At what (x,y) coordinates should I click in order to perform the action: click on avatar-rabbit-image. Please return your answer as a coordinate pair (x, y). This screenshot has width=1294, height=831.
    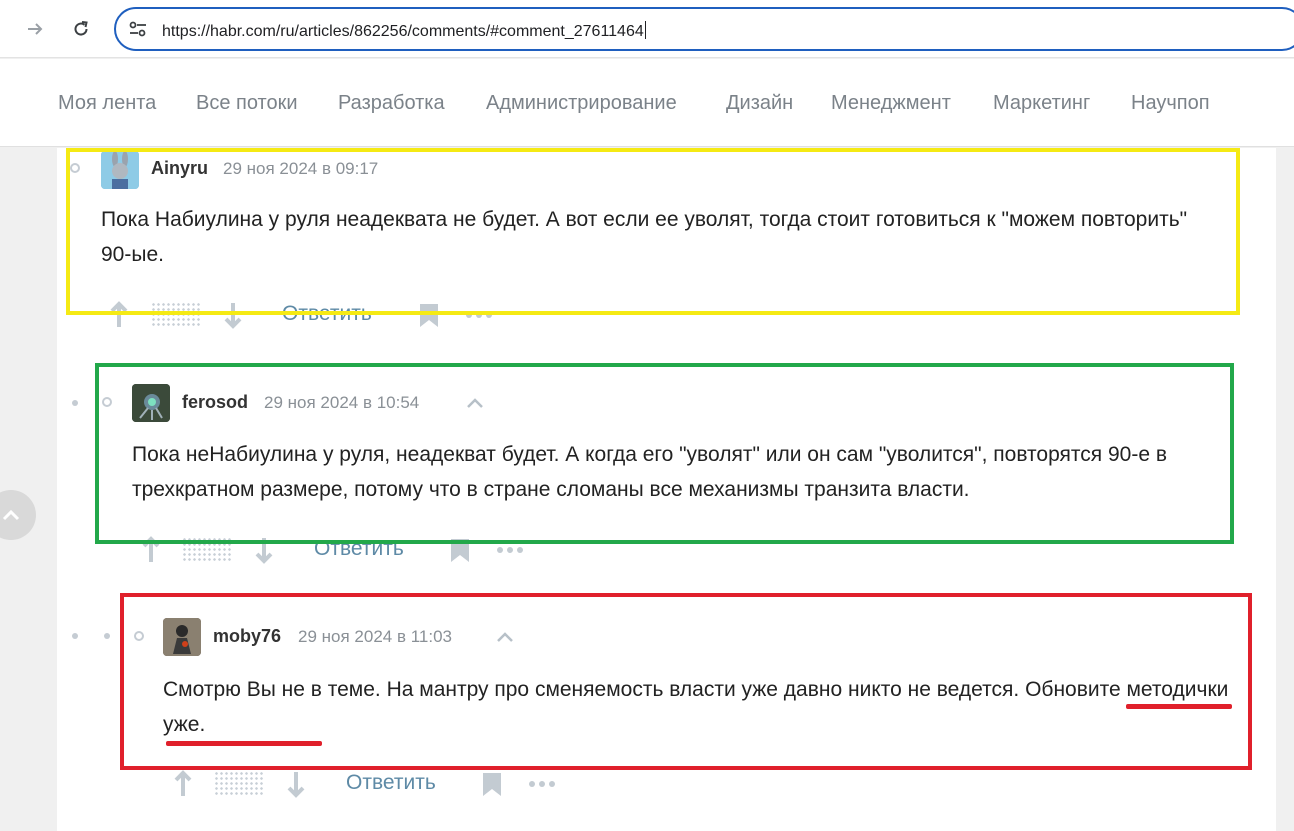
    Looking at the image, I should click on (120, 170).